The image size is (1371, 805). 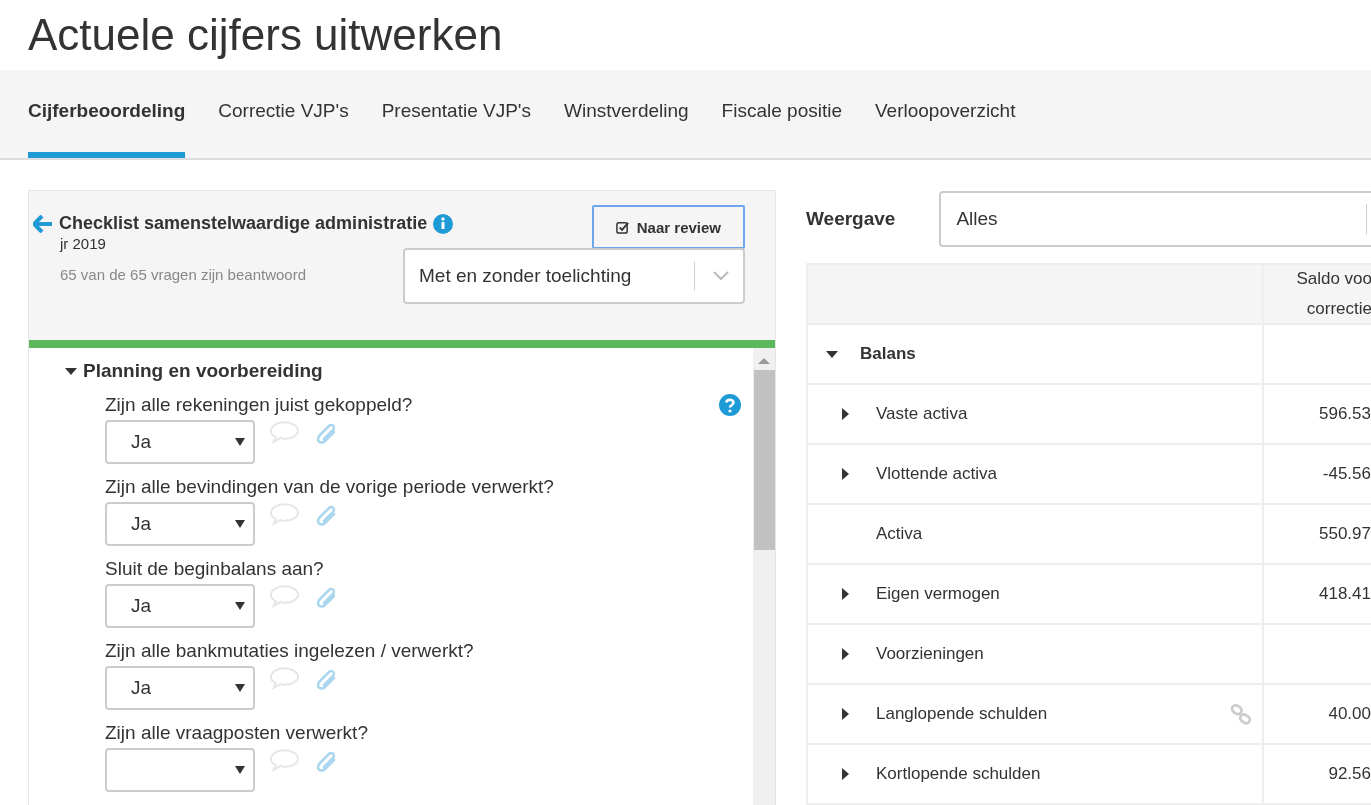 What do you see at coordinates (945, 129) in the screenshot?
I see `tab: Verloopoverzicht` at bounding box center [945, 129].